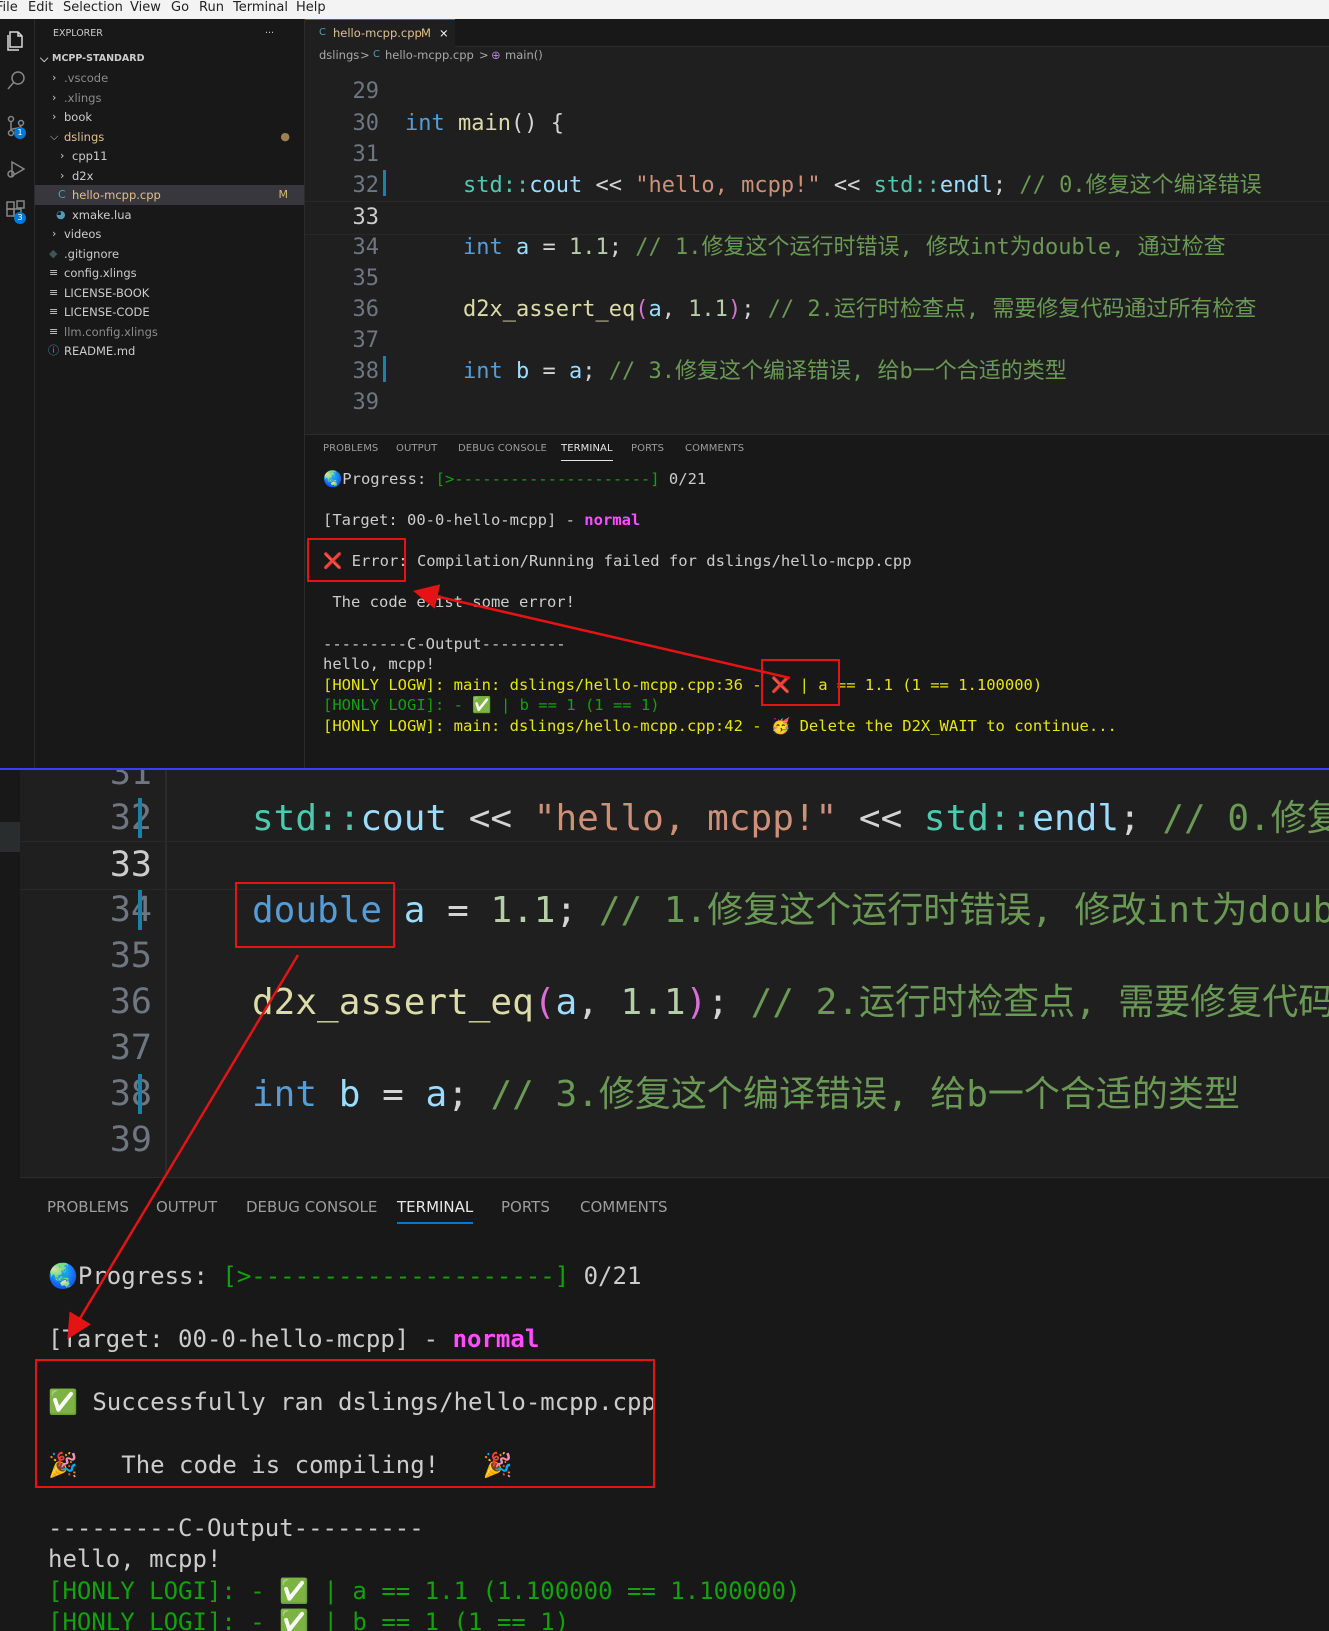  What do you see at coordinates (61, 214) in the screenshot?
I see `lua-file-icon: ◕` at bounding box center [61, 214].